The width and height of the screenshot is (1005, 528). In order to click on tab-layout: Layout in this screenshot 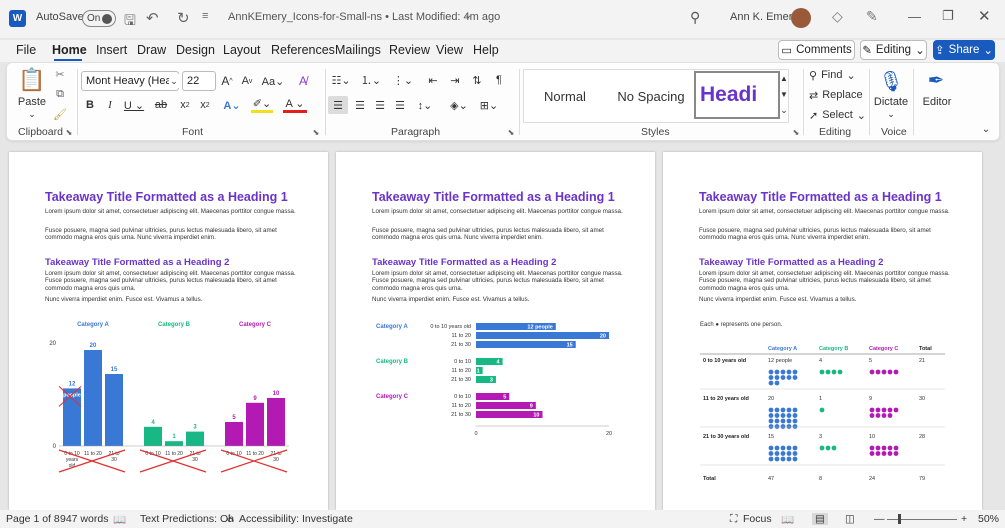, I will do `click(242, 50)`.